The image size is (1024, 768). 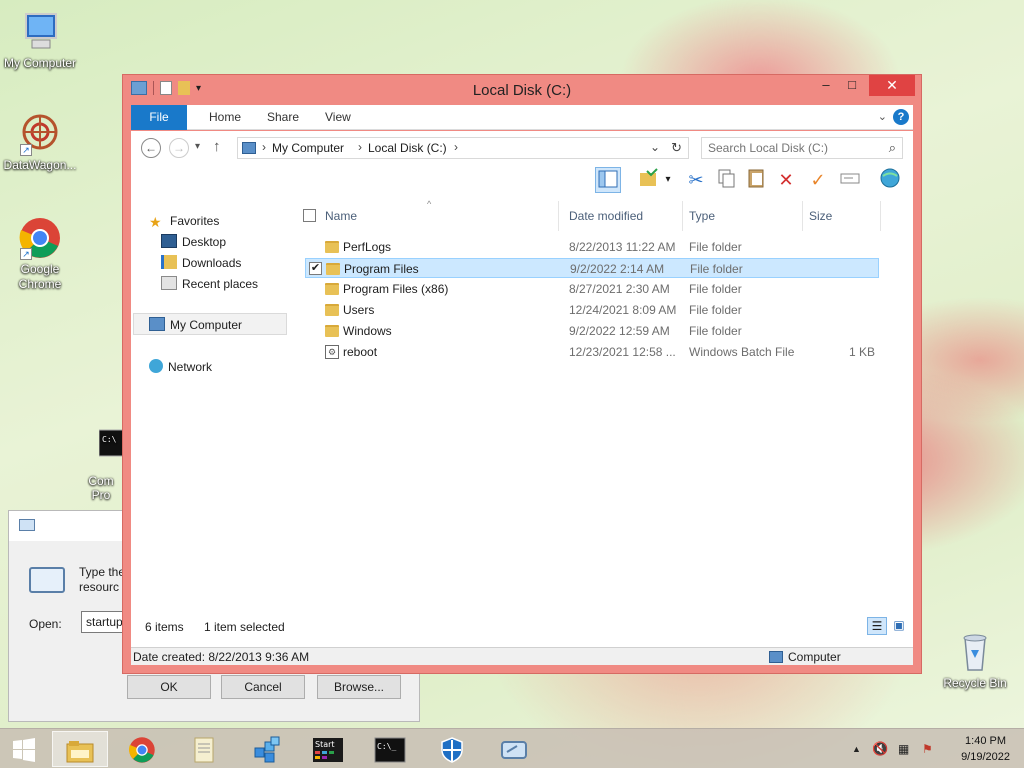 What do you see at coordinates (787, 148) in the screenshot?
I see `search-input` at bounding box center [787, 148].